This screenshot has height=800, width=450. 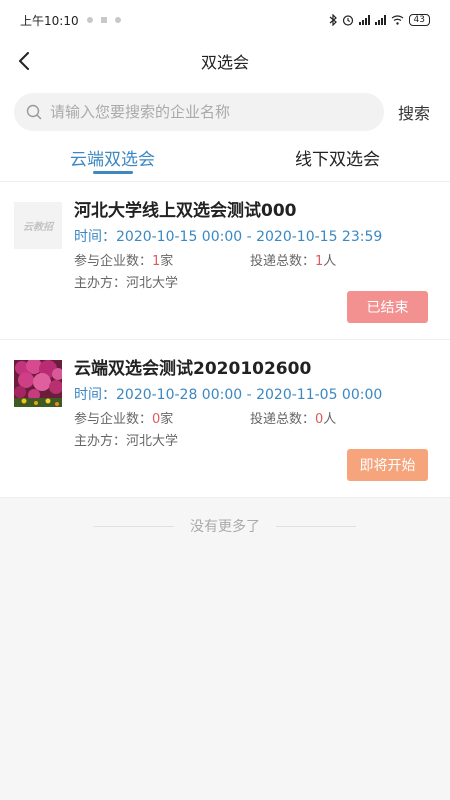 What do you see at coordinates (34, 111) in the screenshot?
I see `search-icon` at bounding box center [34, 111].